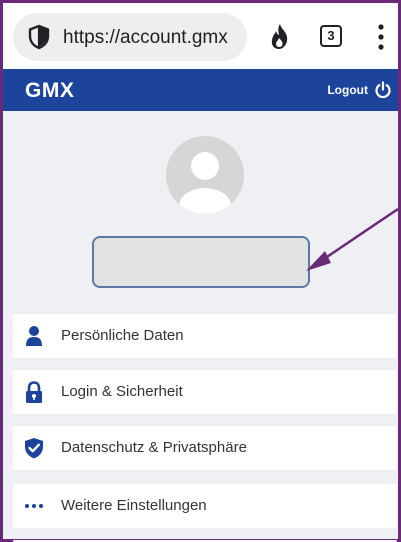 The image size is (401, 542). Describe the element at coordinates (352, 239) in the screenshot. I see `annotation-arrow` at that location.